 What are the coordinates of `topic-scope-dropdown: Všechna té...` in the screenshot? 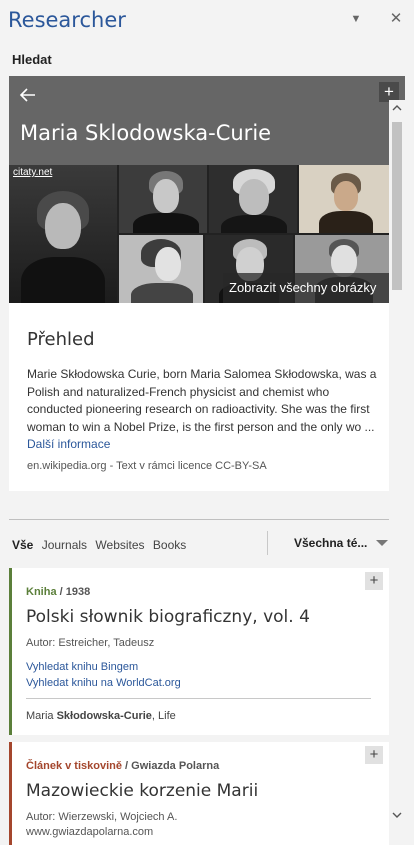 It's located at (330, 543).